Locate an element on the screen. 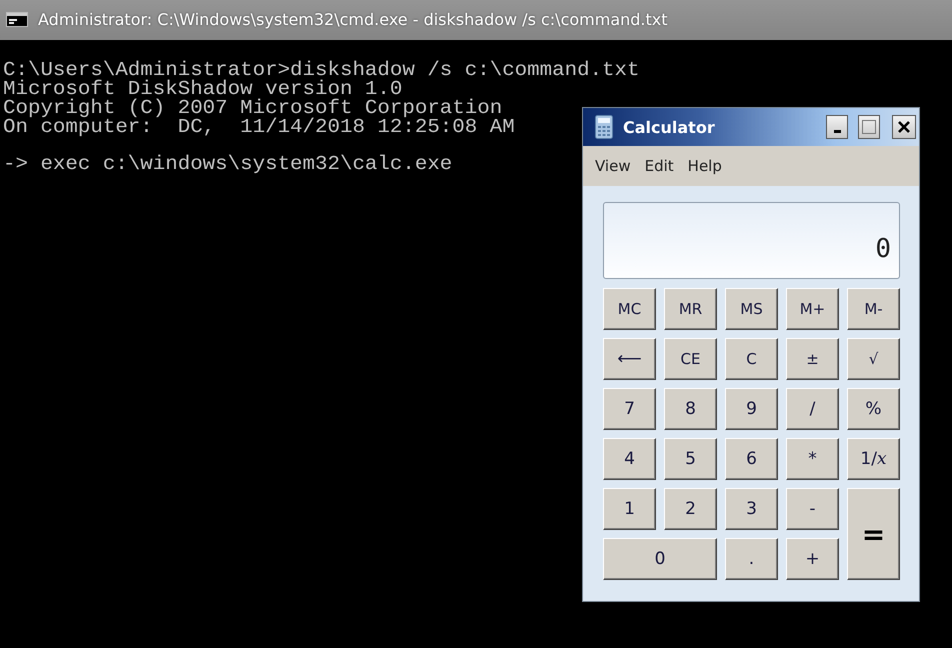  maximize-icon is located at coordinates (869, 127).